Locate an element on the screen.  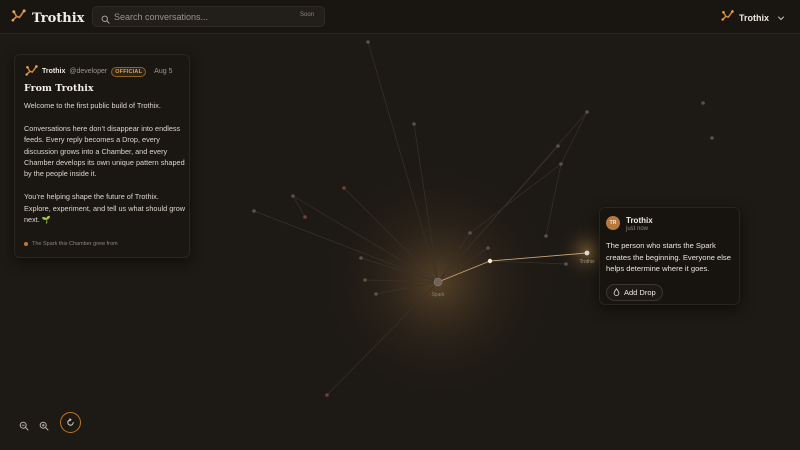
zoom-in-button is located at coordinates (44, 427).